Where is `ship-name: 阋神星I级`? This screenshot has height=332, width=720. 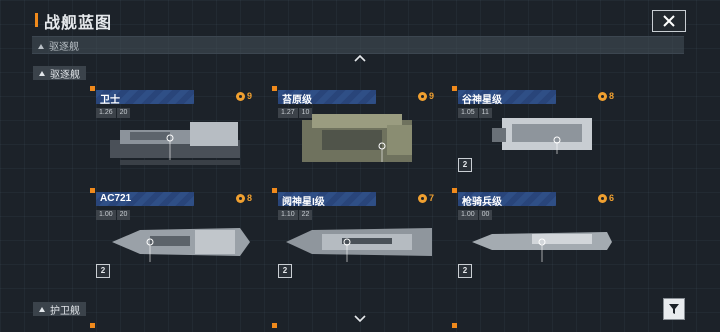
ship-name: 阋神星I级 is located at coordinates (303, 202).